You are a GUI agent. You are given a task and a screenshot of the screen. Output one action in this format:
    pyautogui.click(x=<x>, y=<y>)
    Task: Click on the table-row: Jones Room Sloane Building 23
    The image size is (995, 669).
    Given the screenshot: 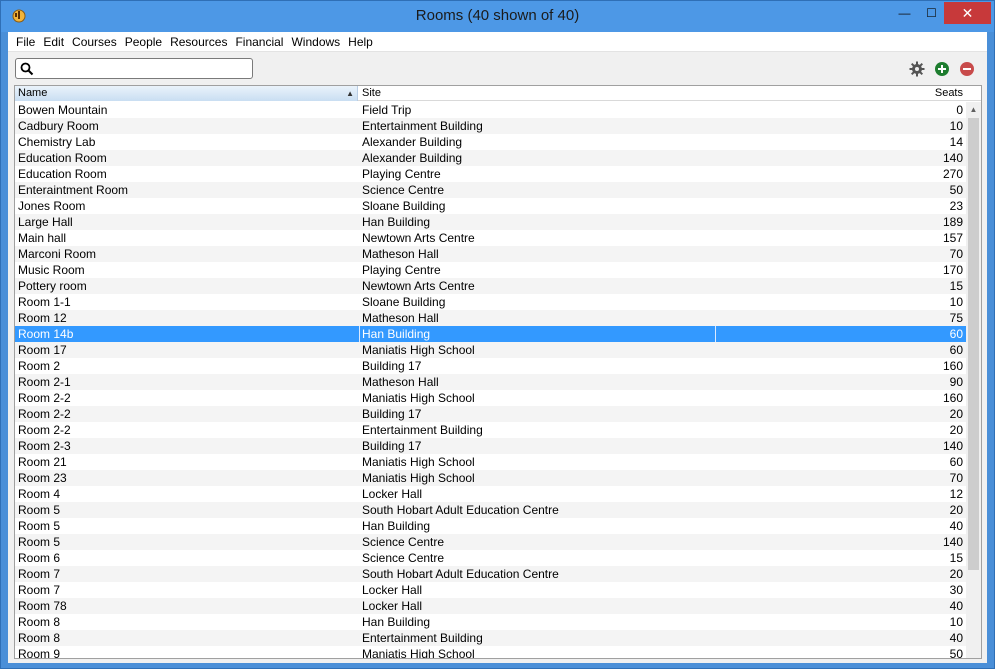 What is the action you would take?
    pyautogui.click(x=490, y=206)
    